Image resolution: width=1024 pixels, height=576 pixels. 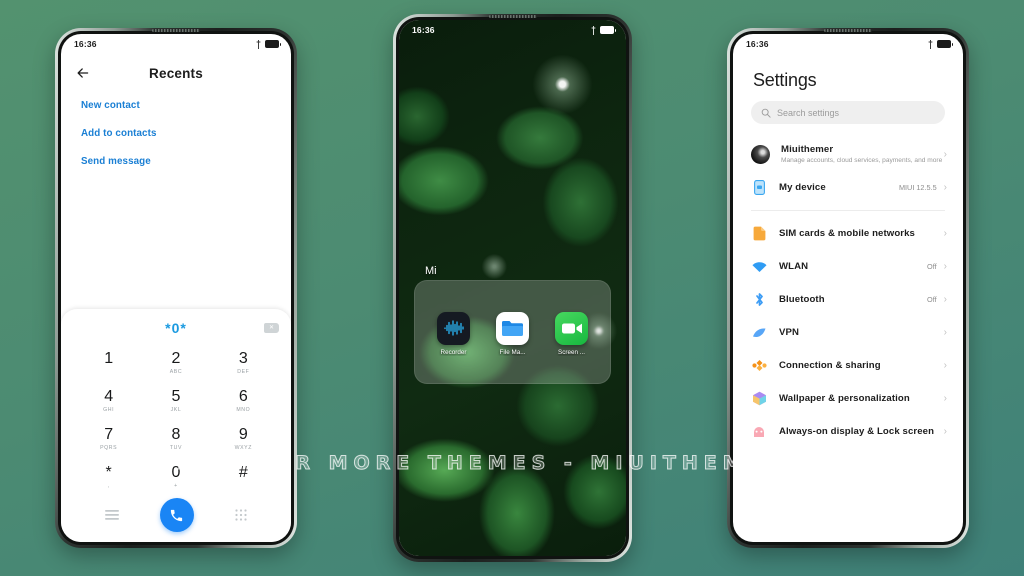 I want to click on row-value: Off, so click(x=932, y=267).